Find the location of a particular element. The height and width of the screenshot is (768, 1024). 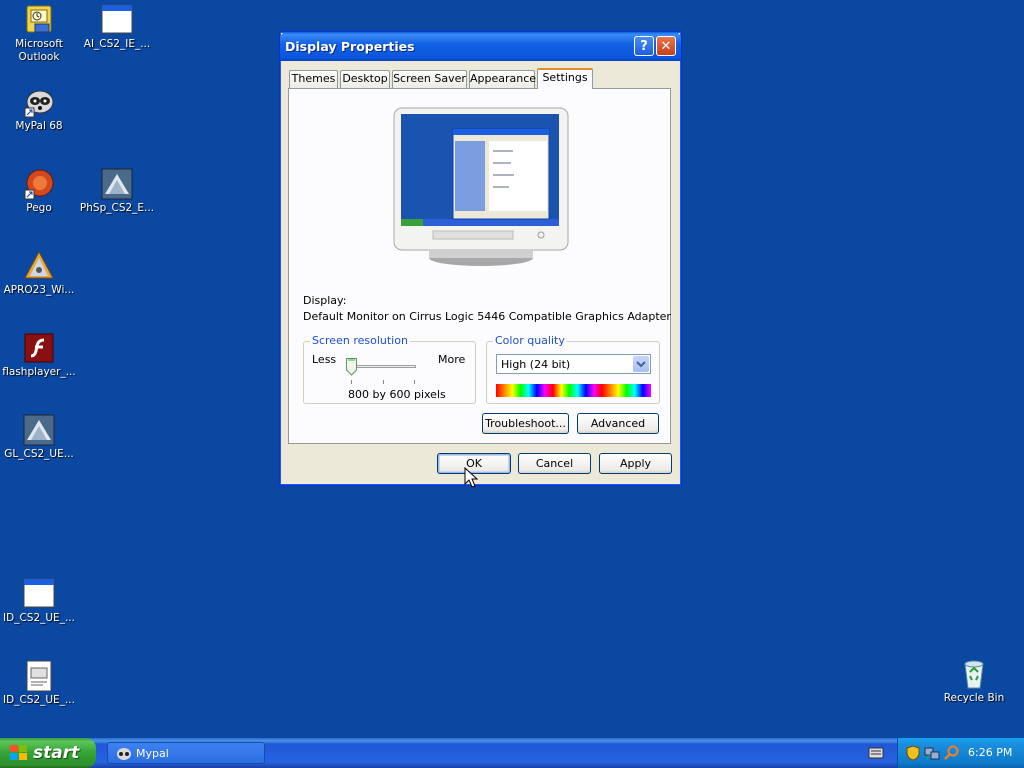

start-button: start is located at coordinates (48, 753).